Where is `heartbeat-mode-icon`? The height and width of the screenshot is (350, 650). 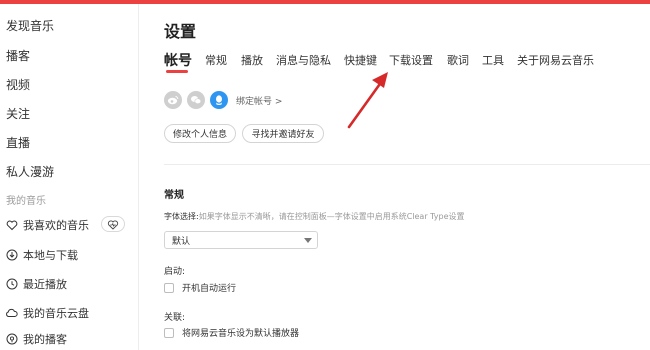
heartbeat-mode-icon is located at coordinates (113, 224).